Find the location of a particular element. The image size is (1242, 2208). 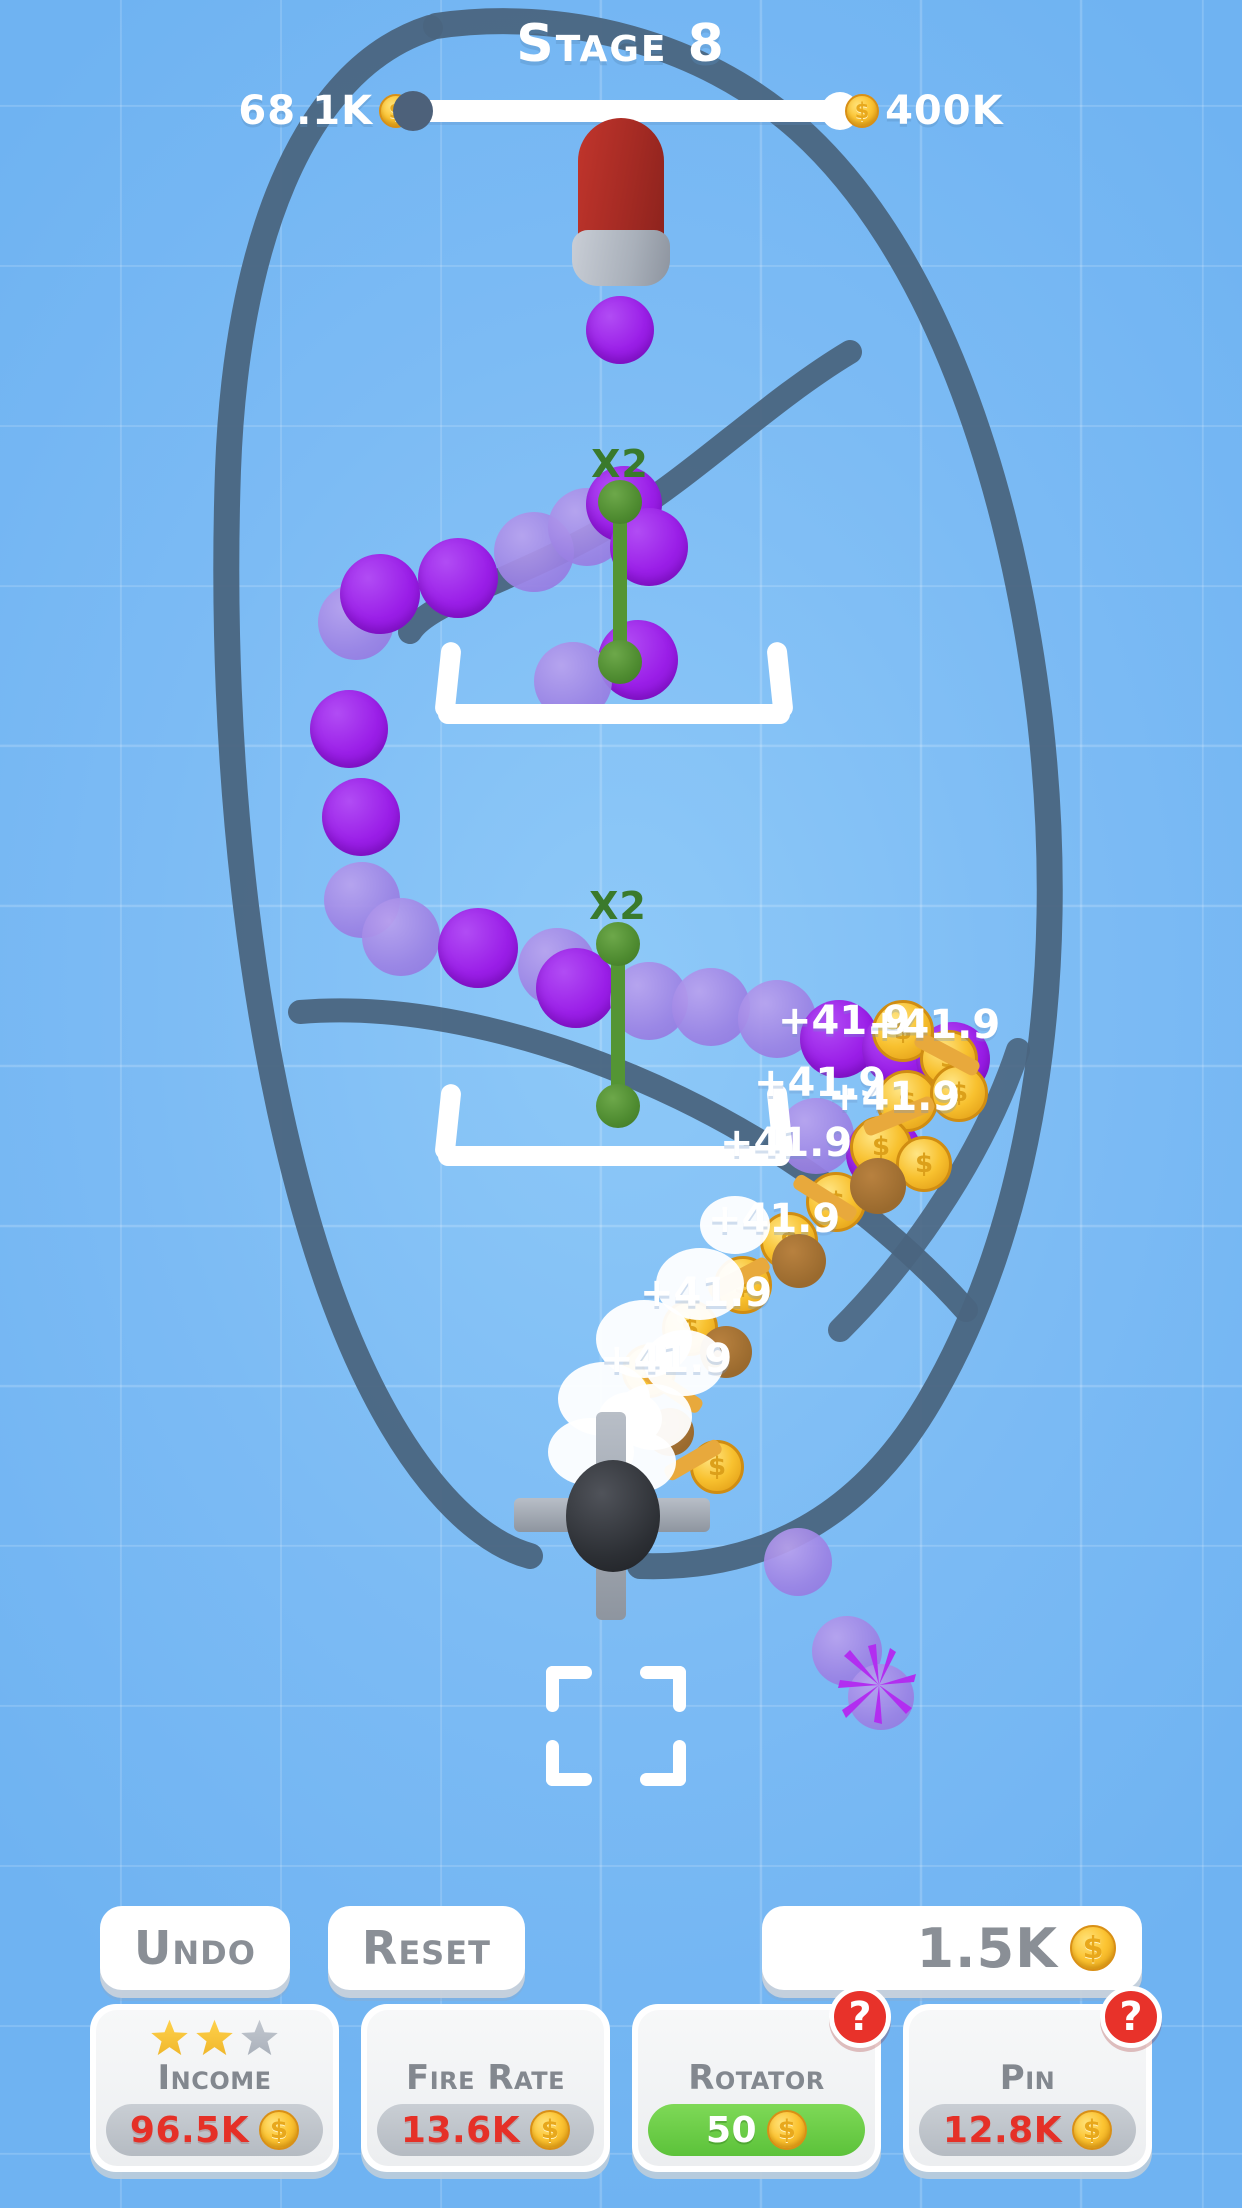

coin-balance-panel: 1.5K is located at coordinates (952, 1948).